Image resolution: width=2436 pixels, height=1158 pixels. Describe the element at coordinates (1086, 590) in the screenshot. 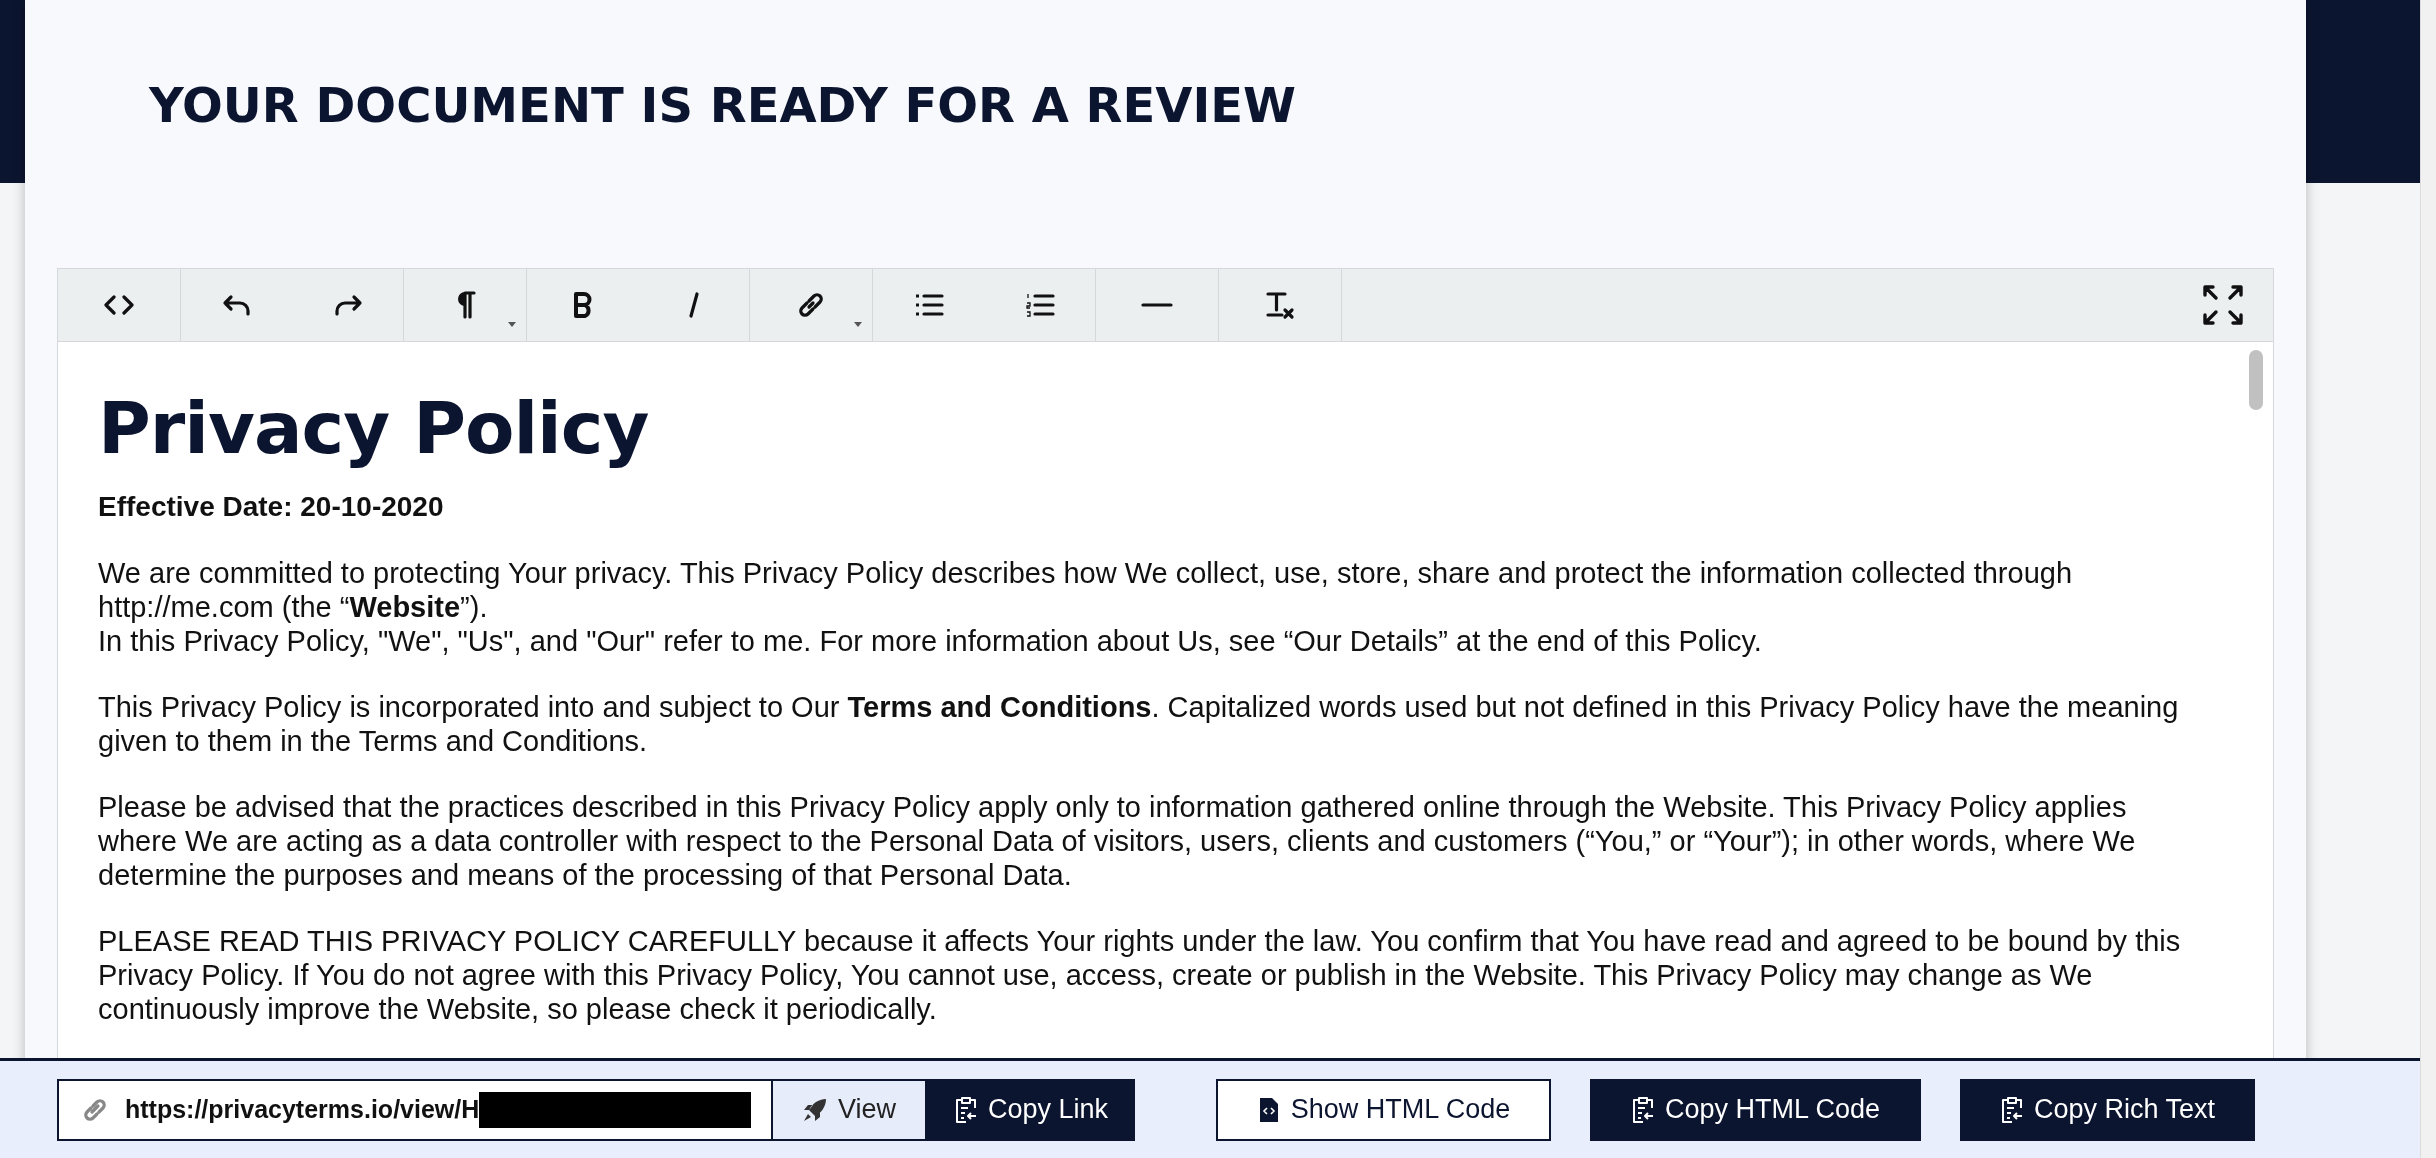

I see `paragraph: We are committed to protecting Your privacy. This Privacy Policy describes how We collect, use, store, share and protect the information collected through http://me.com (the “Website”).` at that location.